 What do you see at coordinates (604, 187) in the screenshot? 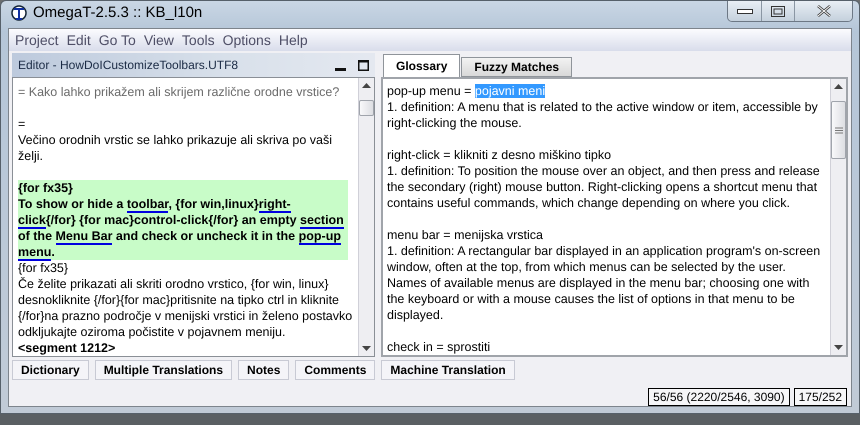
I see `glossary-definition: 1. definition: To position the mouse over an object, and then press and release the secondary (right) mouse button. Right-clicking opens a shortcut menu that contains useful commands, which change depending on where you click.` at bounding box center [604, 187].